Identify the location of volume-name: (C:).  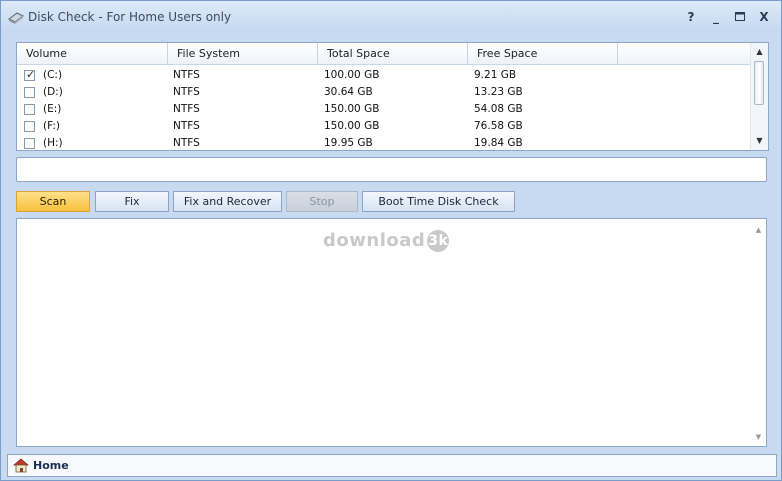
(53, 75).